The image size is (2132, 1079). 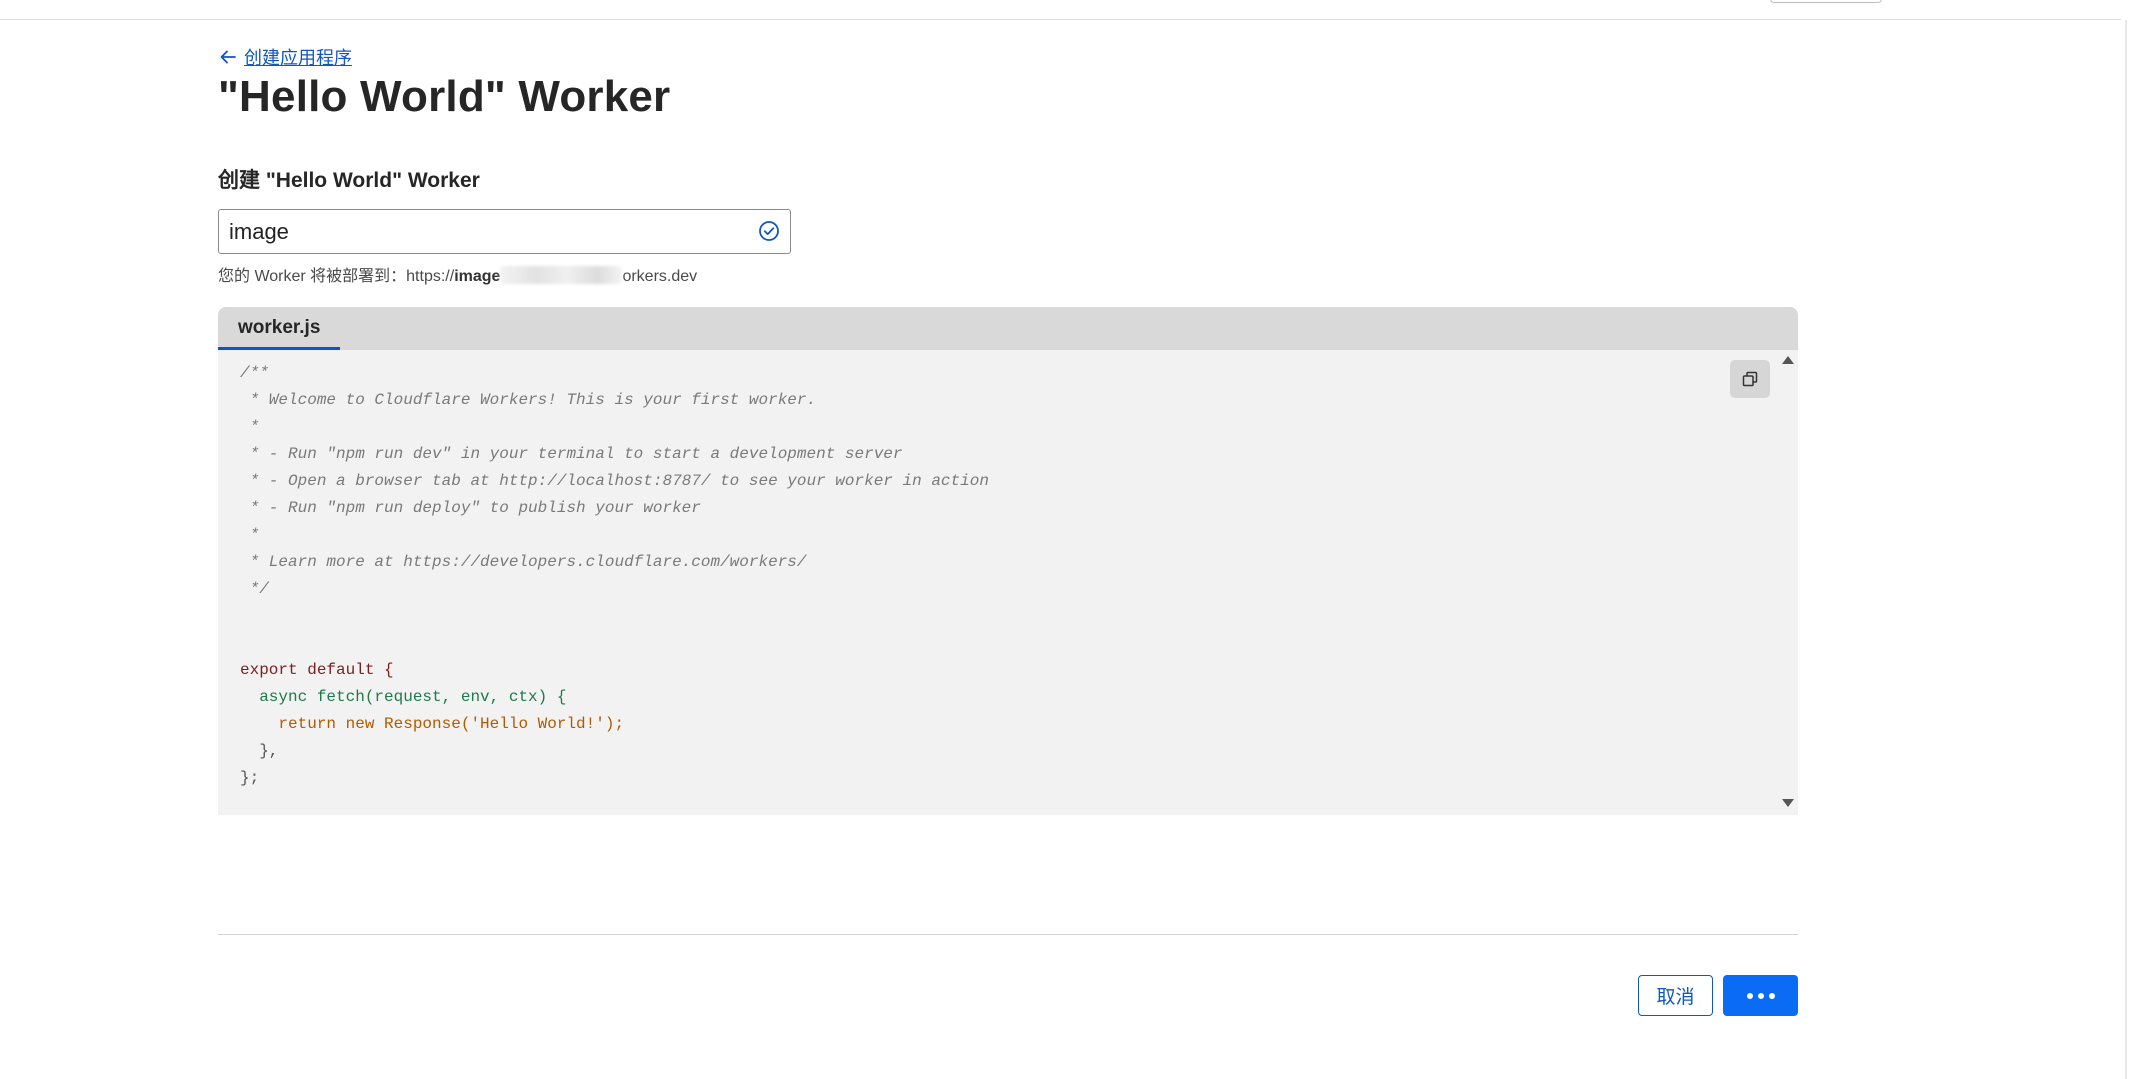 What do you see at coordinates (477, 276) in the screenshot?
I see `deploy-hint-host: image` at bounding box center [477, 276].